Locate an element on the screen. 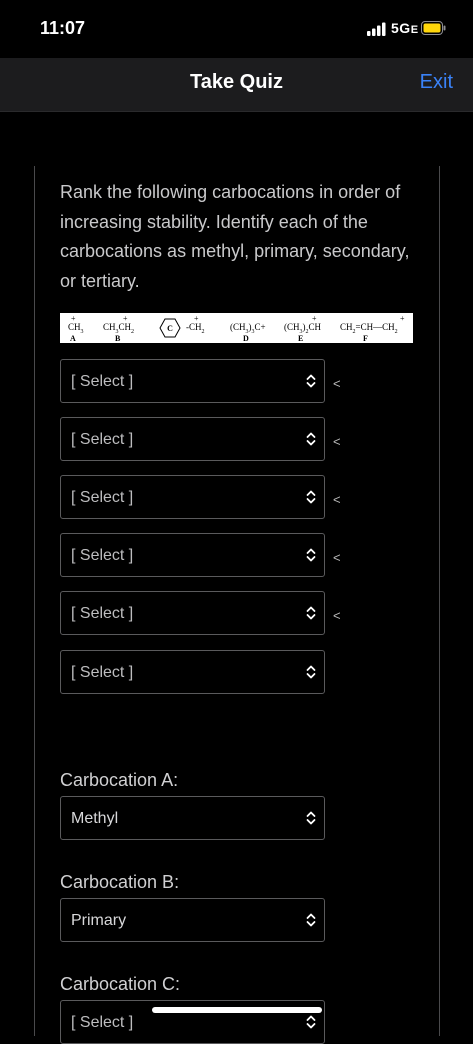  rank-select-2: [ Select ] is located at coordinates (192, 439).